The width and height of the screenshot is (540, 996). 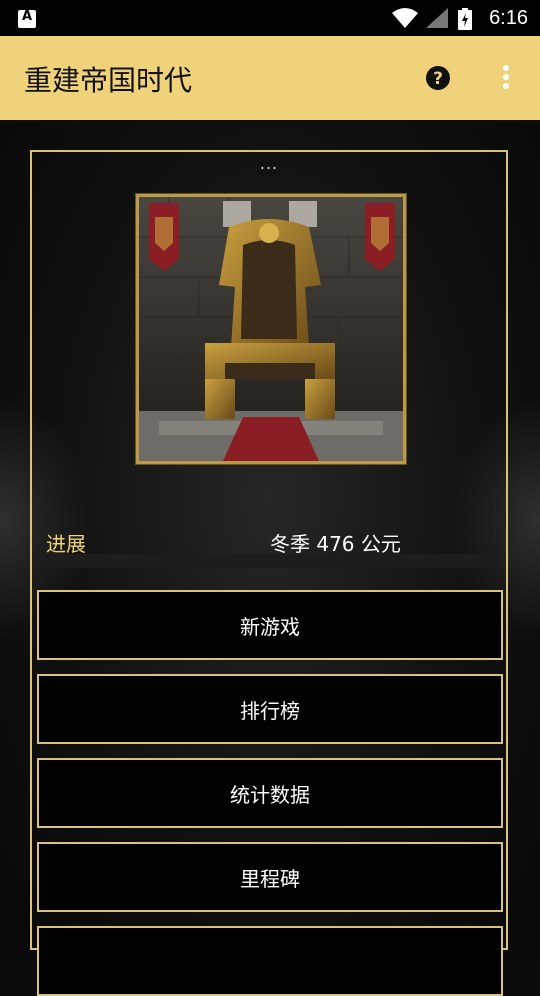 I want to click on more-vert-icon, so click(x=506, y=79).